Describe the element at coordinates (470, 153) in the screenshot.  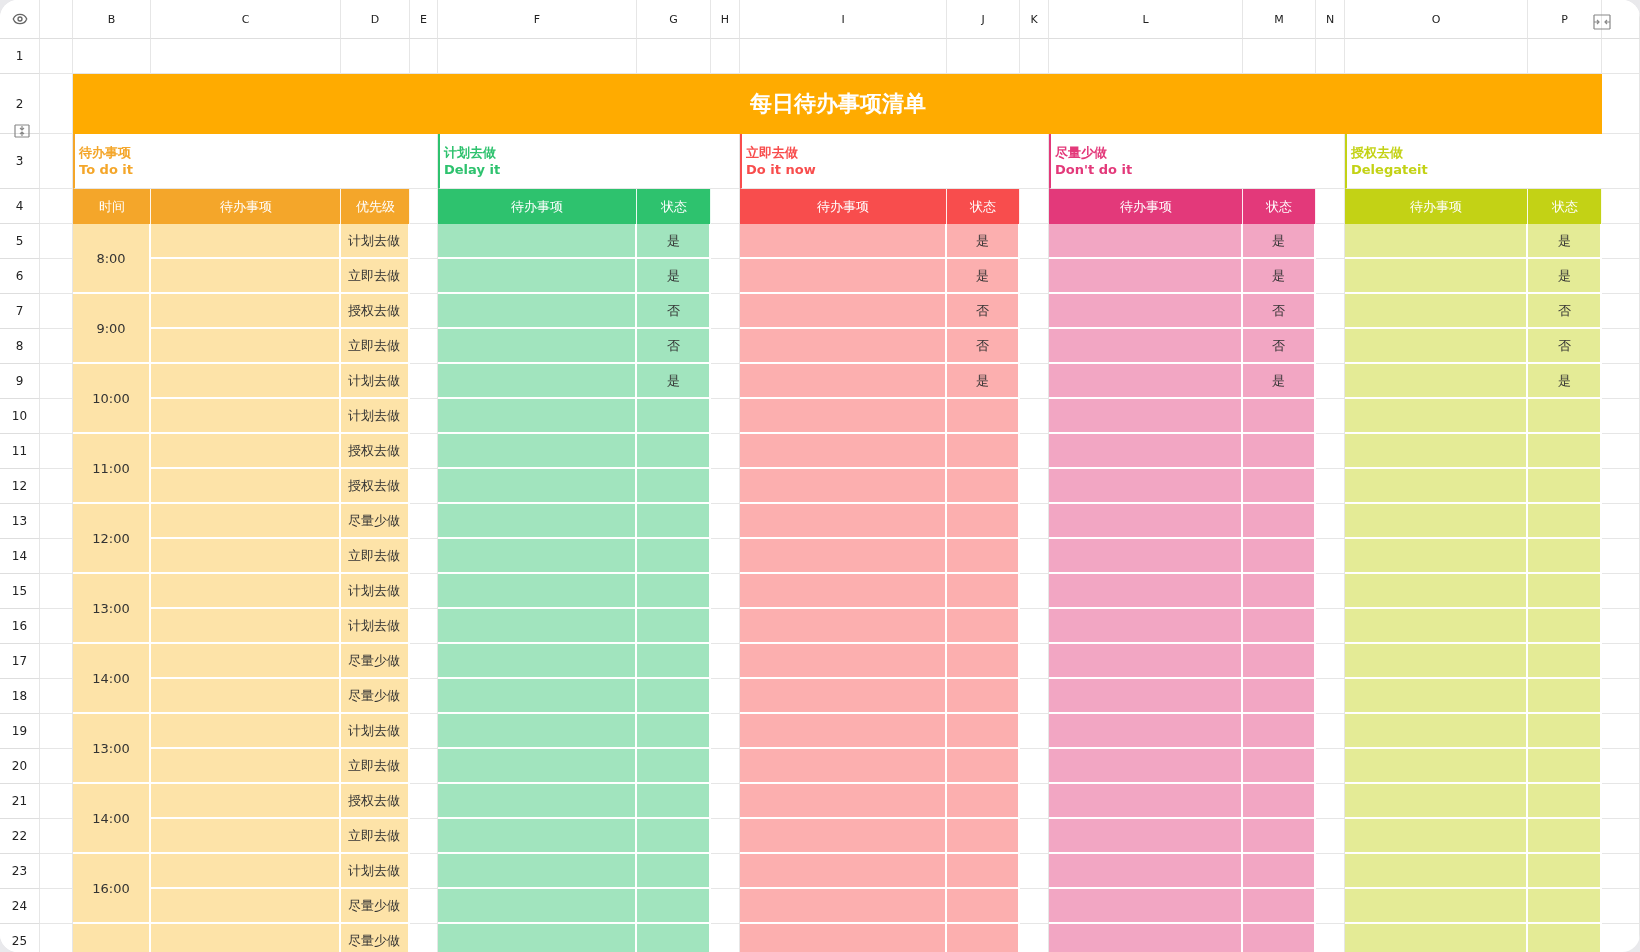
I see `section-title: 计划去做` at that location.